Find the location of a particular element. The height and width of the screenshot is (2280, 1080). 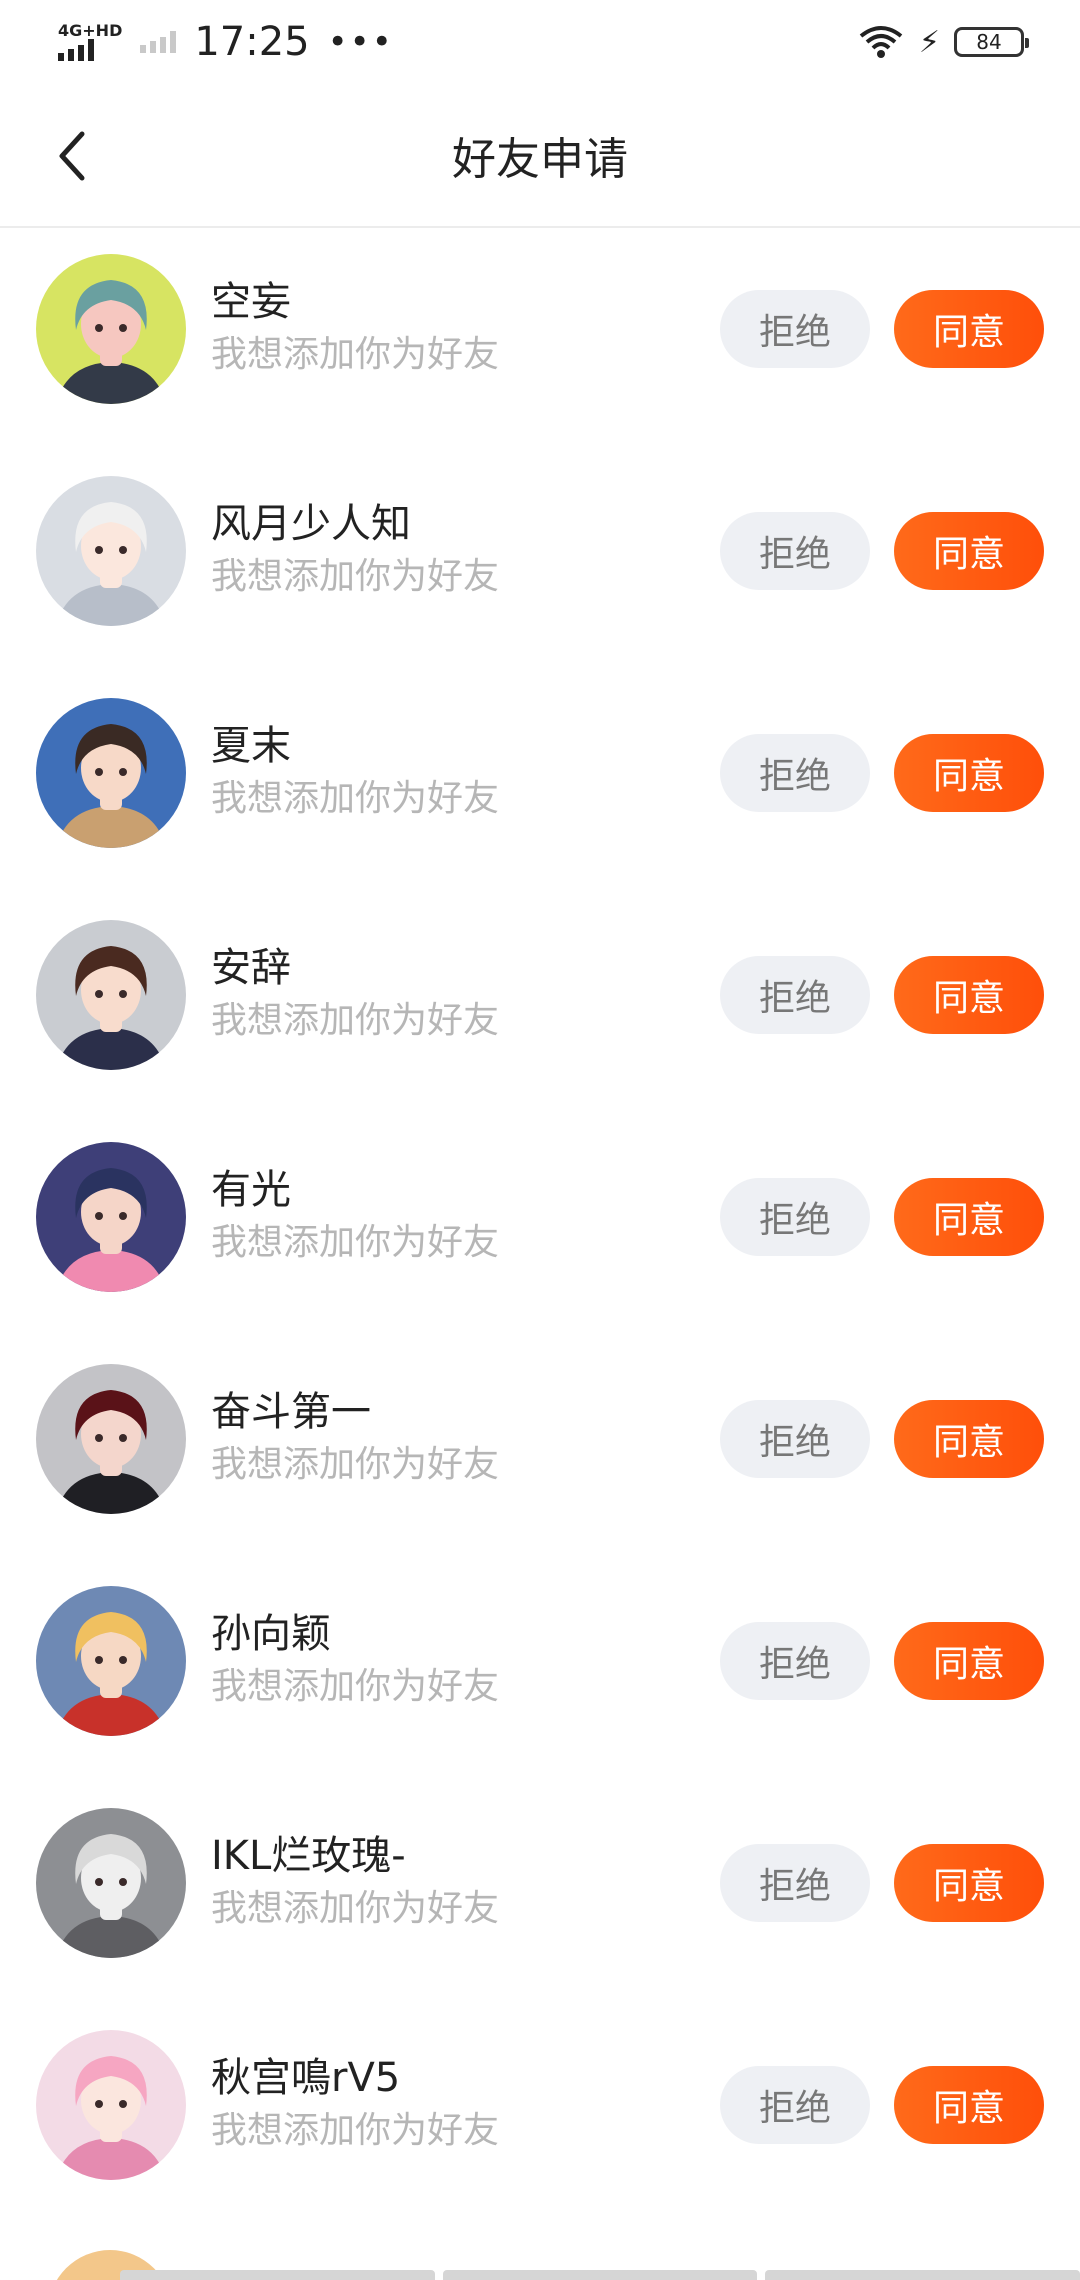

charging-icon: ⚡ is located at coordinates (929, 42).